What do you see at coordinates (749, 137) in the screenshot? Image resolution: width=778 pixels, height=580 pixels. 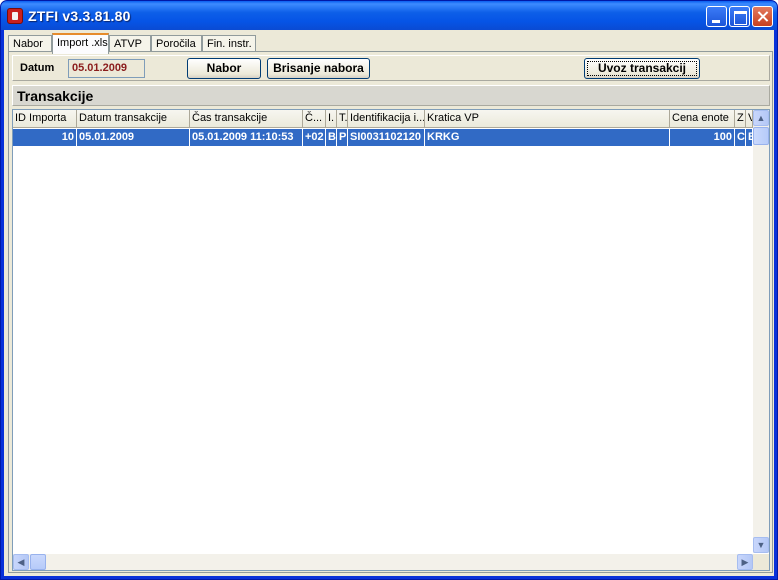 I see `table-cell: E` at bounding box center [749, 137].